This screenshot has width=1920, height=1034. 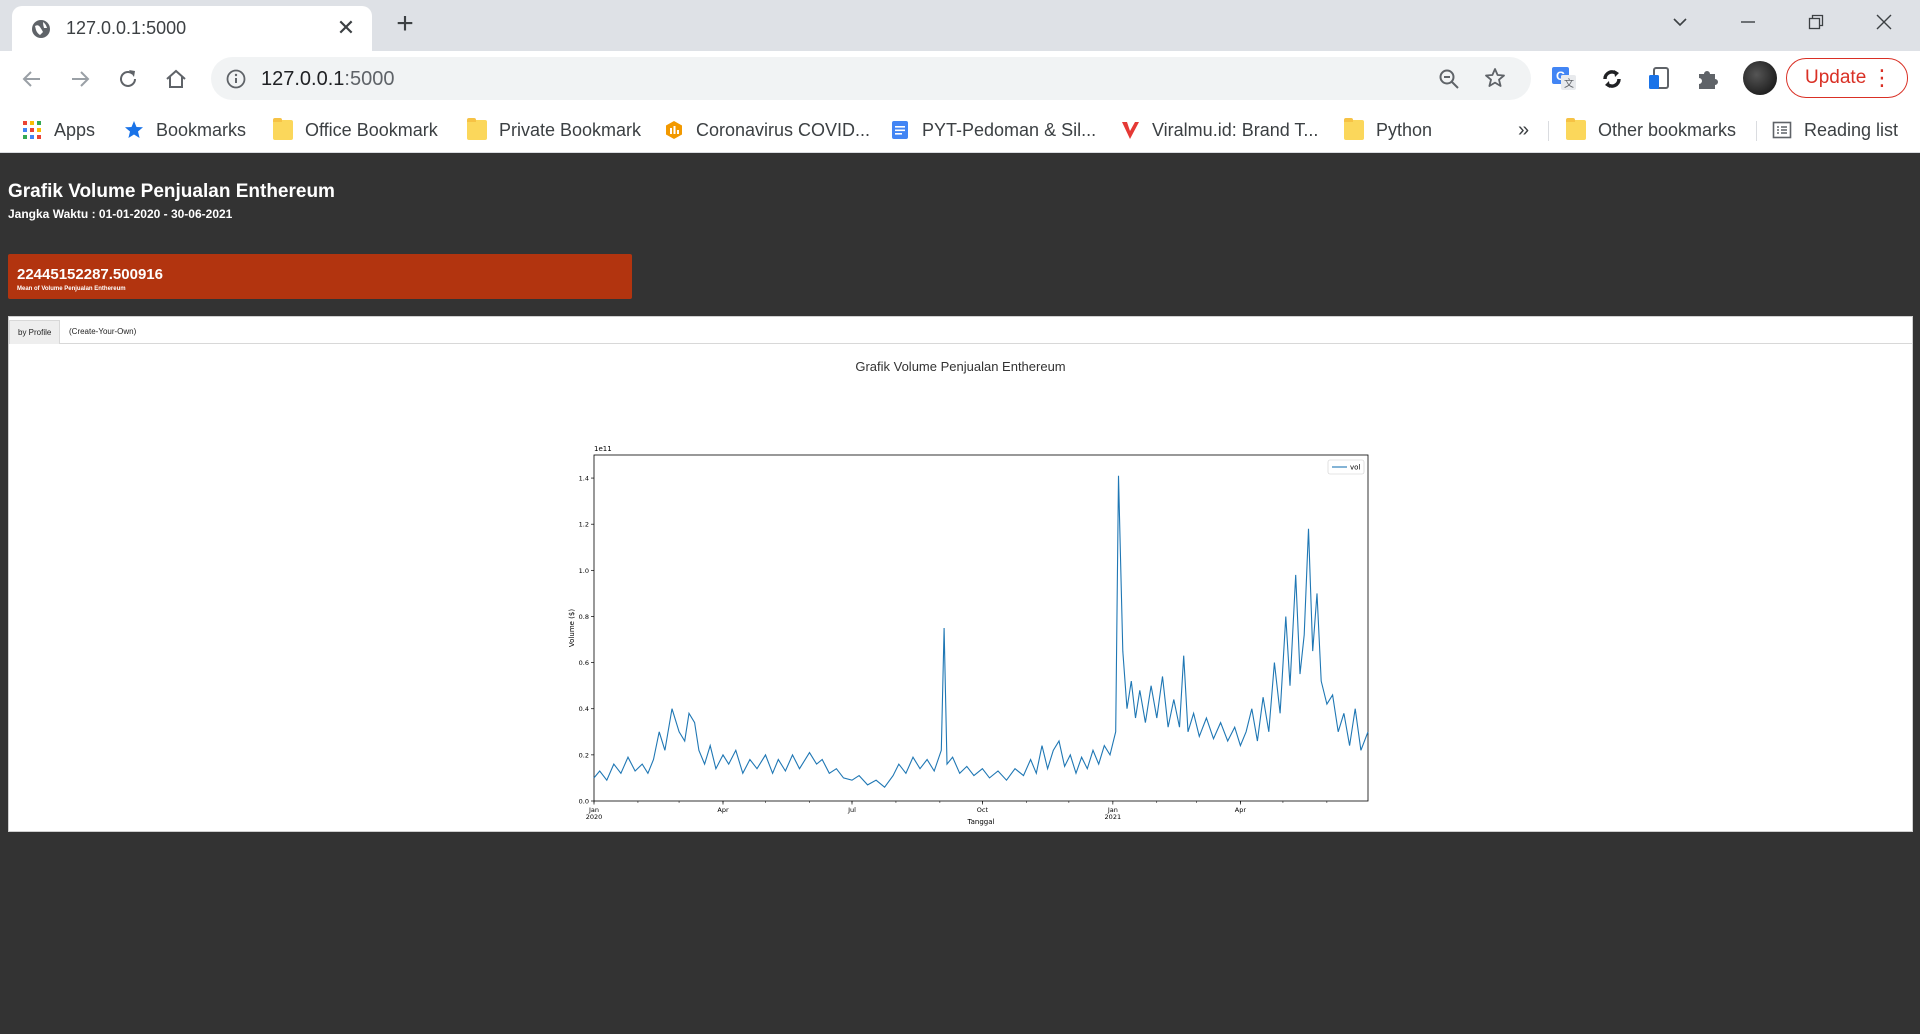 I want to click on tab-search-icon, so click(x=1680, y=23).